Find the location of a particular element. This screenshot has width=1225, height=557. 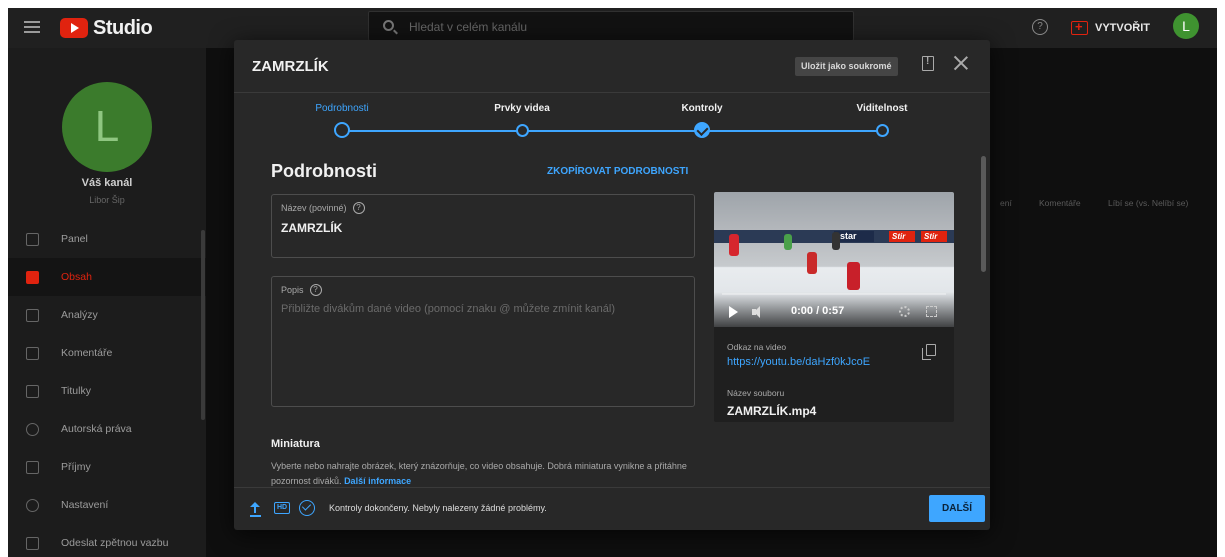

step-video-elements: Prvky videa is located at coordinates (522, 120).